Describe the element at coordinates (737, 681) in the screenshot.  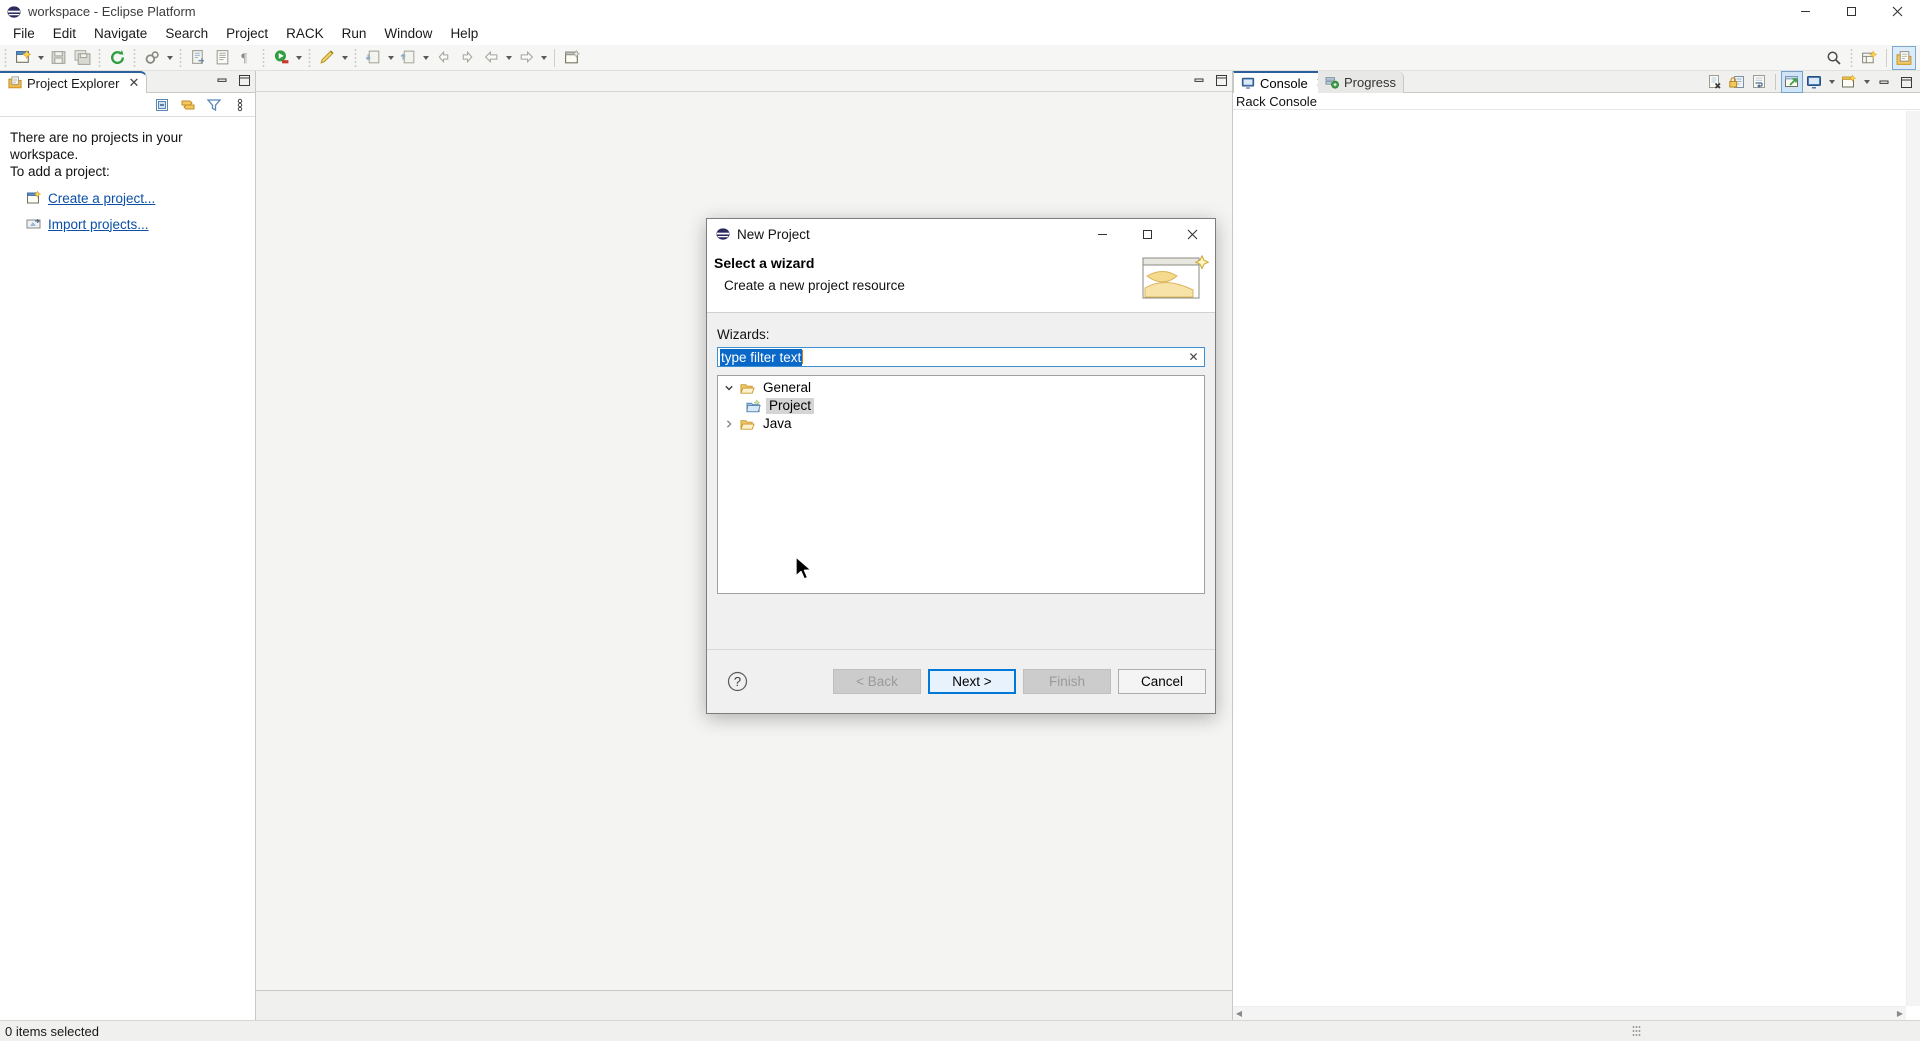
I see `help-question-icon: ?` at that location.